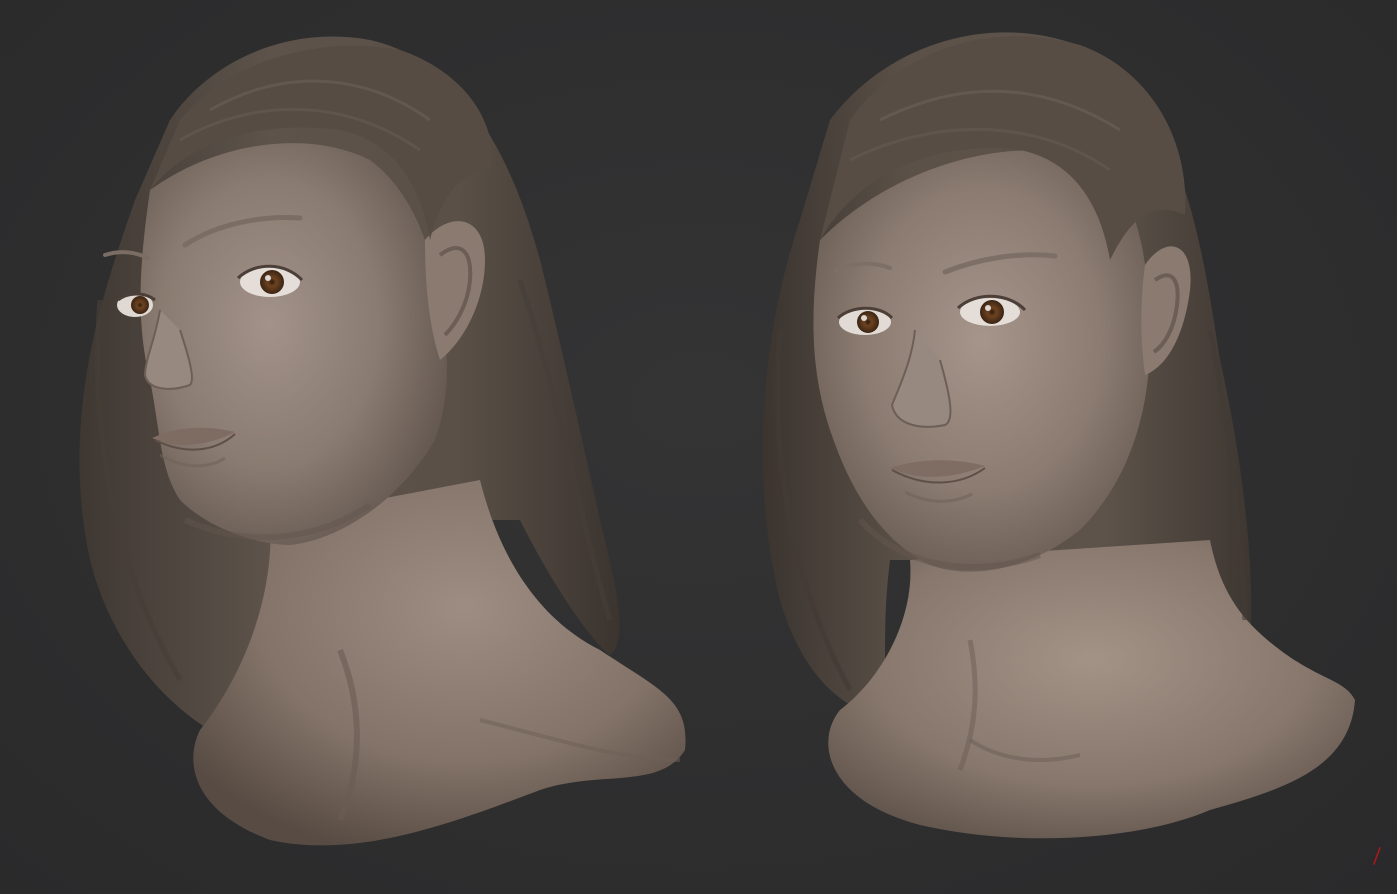 Image resolution: width=1397 pixels, height=894 pixels. Describe the element at coordinates (293, 344) in the screenshot. I see `face` at that location.